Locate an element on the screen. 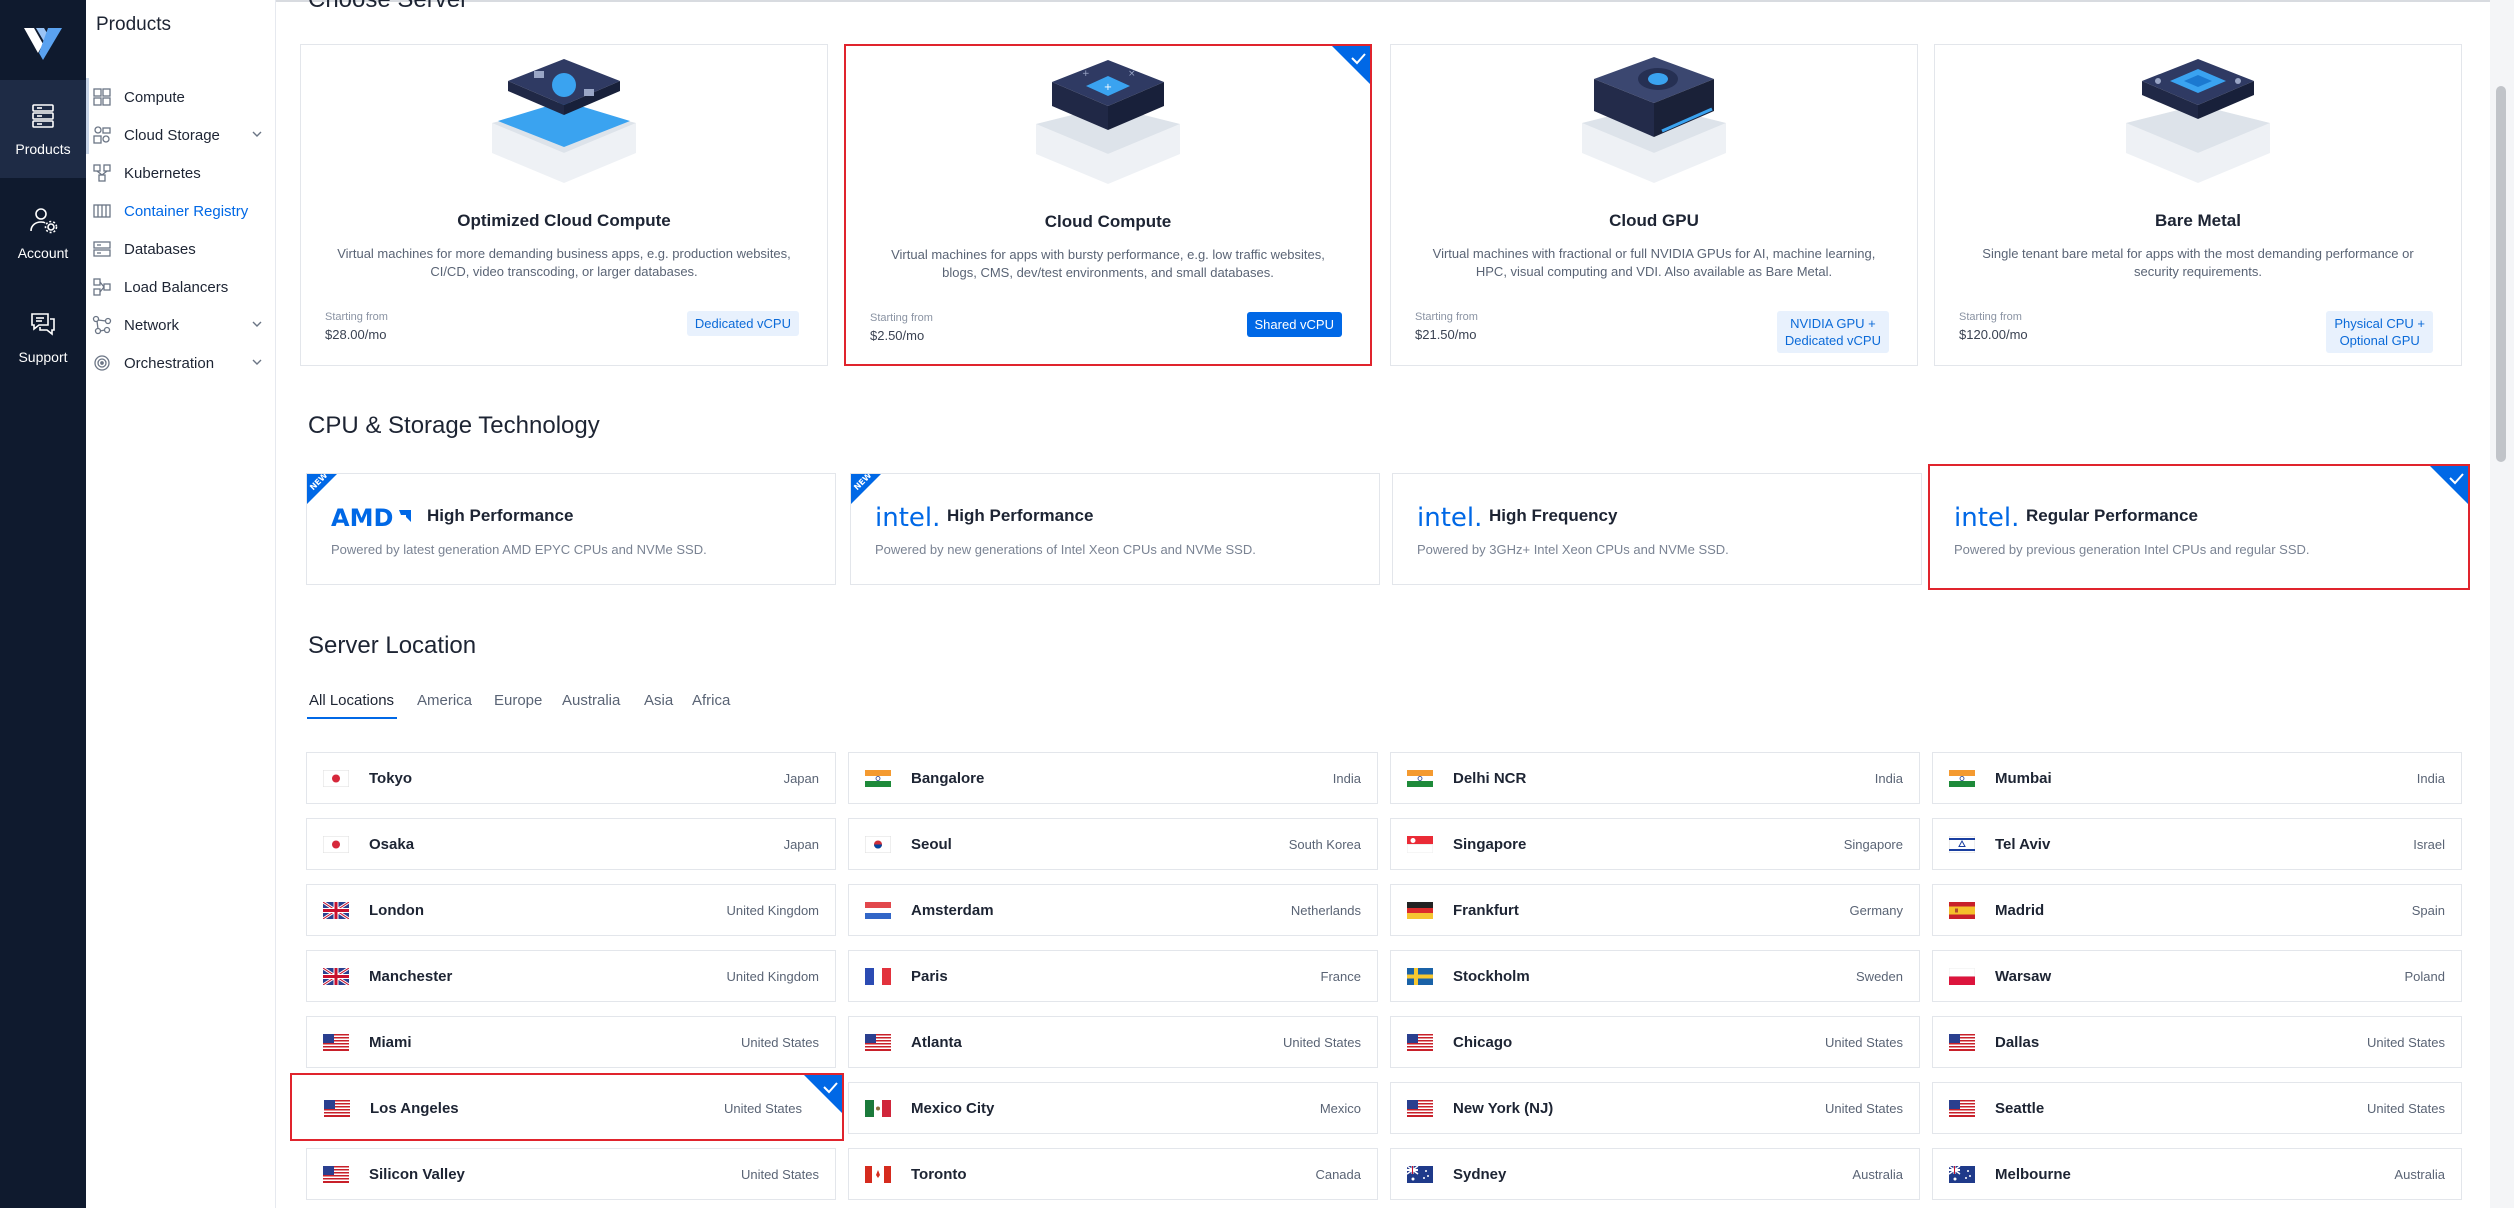 The width and height of the screenshot is (2514, 1208). location-card-melbourne: Melbourne Australia is located at coordinates (2197, 1174).